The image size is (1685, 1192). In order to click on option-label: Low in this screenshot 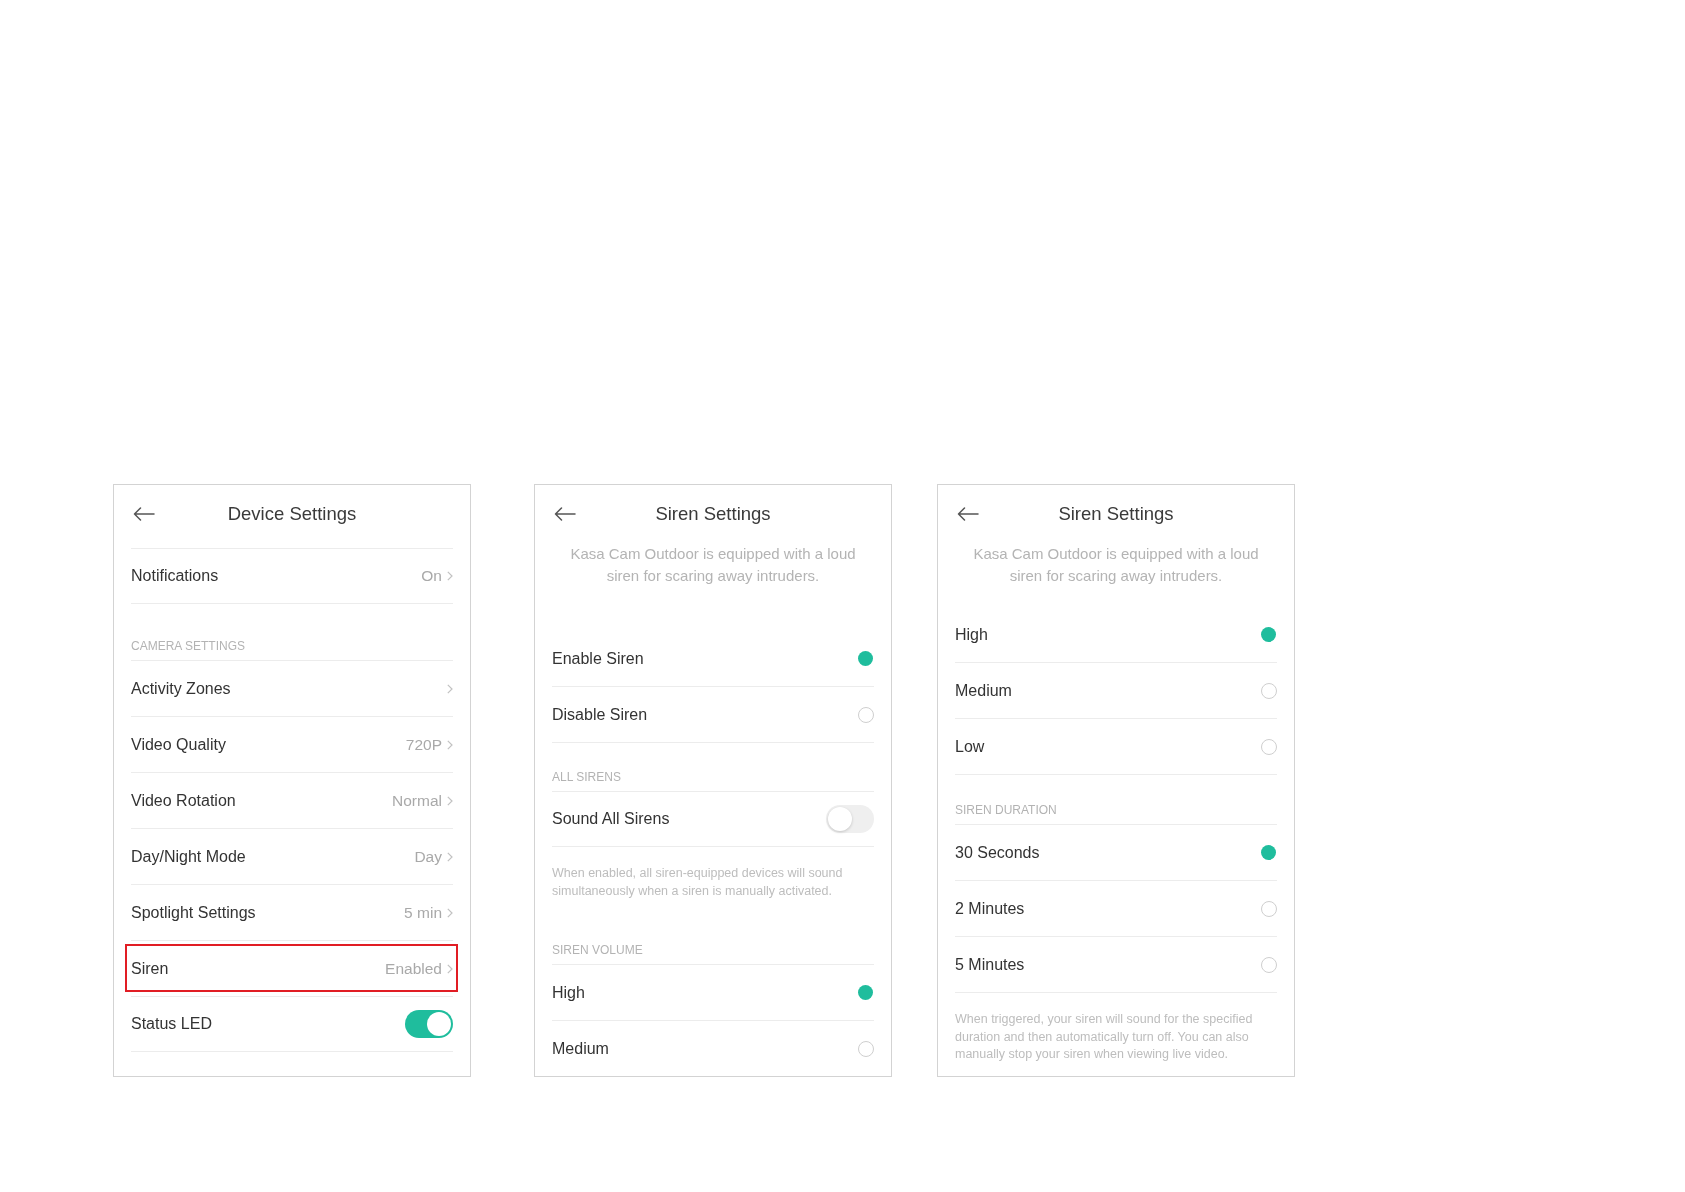, I will do `click(970, 746)`.